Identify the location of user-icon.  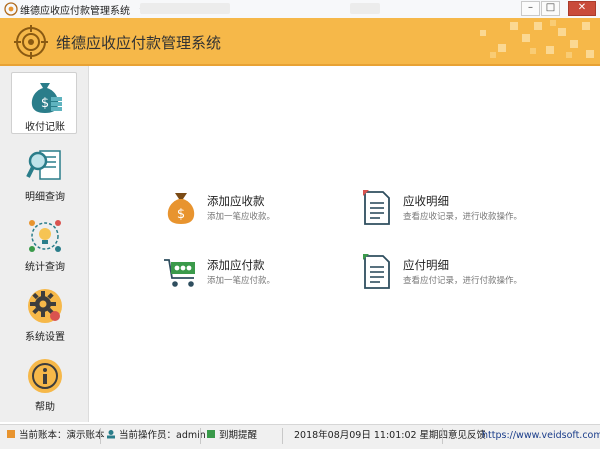
(111, 434).